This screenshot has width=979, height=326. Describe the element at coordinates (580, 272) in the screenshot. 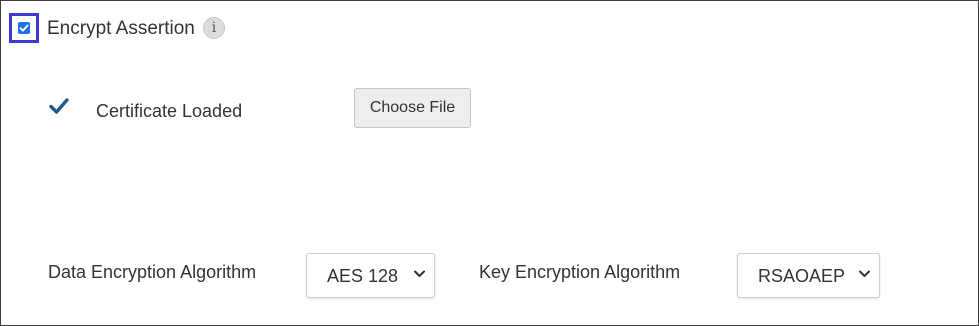

I see `key-encryption-algorithm-label: Key Encryption Algorithm` at that location.